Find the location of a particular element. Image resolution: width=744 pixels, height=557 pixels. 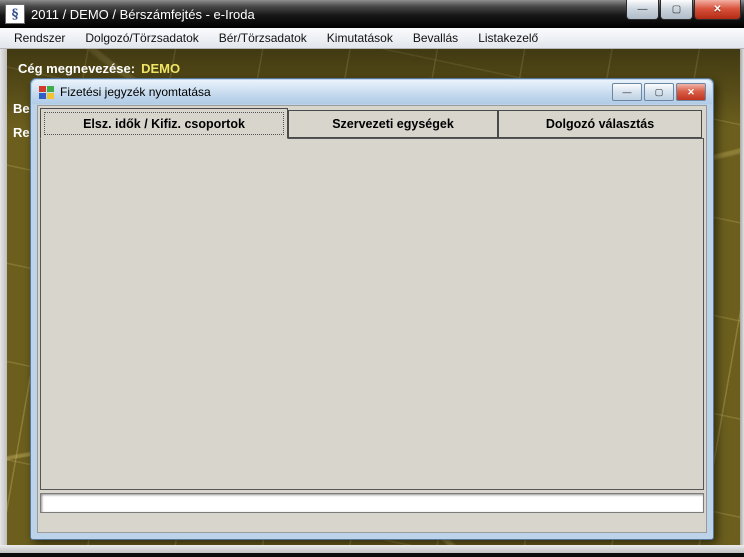

dialog-close-button: ✕ is located at coordinates (691, 92).